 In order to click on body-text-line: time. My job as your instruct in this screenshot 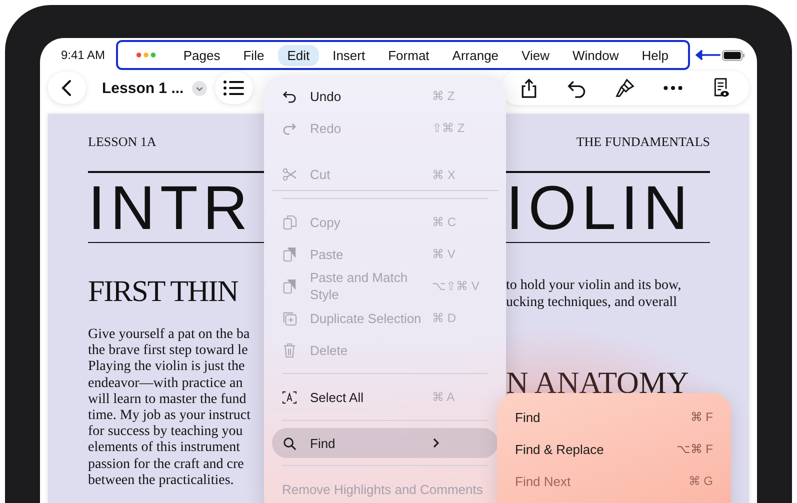, I will do `click(169, 416)`.